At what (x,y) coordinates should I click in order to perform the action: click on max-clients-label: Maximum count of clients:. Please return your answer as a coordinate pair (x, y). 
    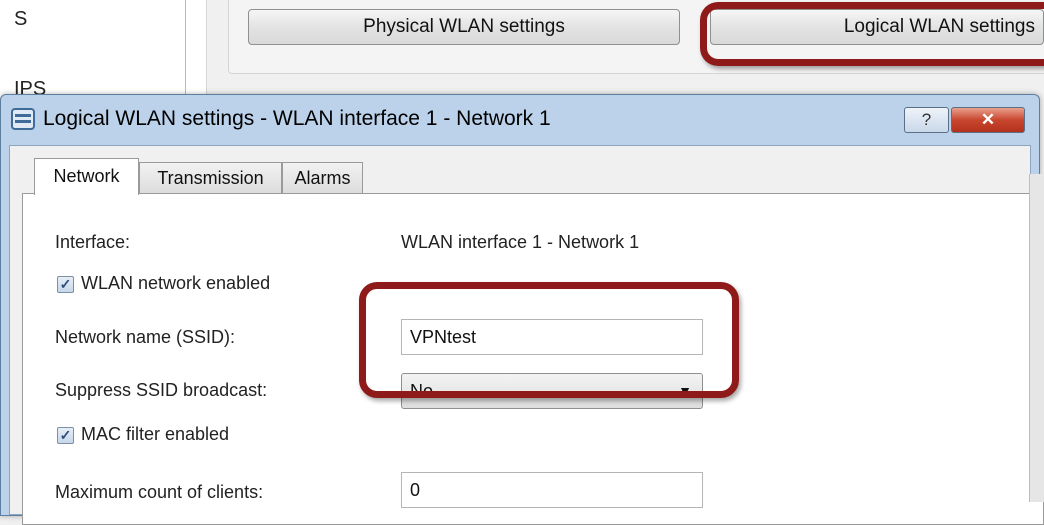
    Looking at the image, I should click on (159, 492).